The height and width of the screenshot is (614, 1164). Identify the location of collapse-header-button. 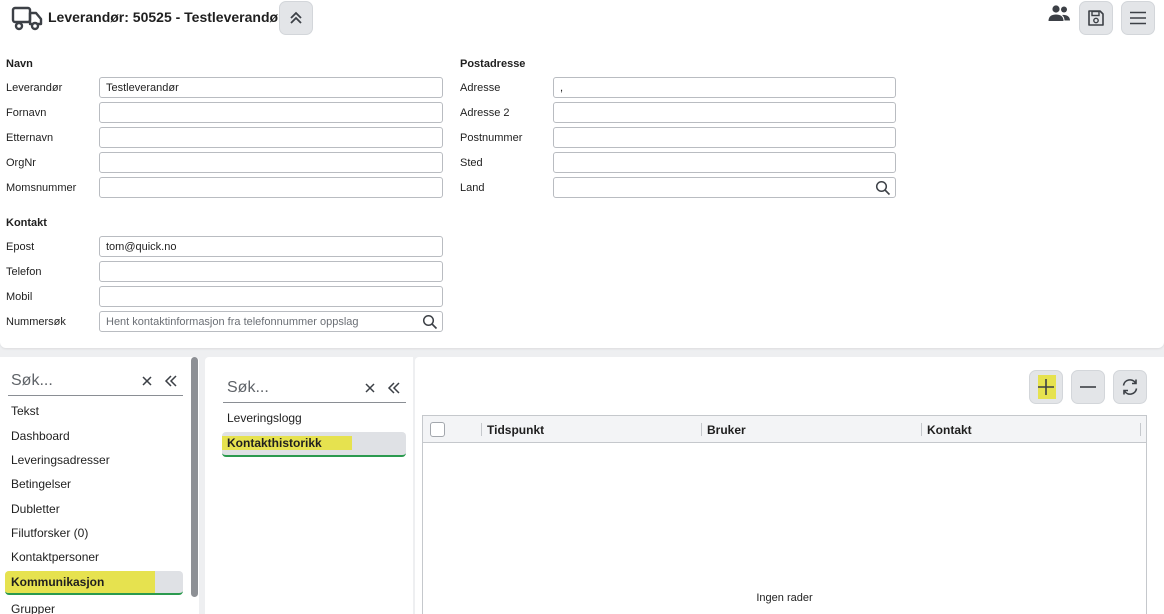
(296, 18).